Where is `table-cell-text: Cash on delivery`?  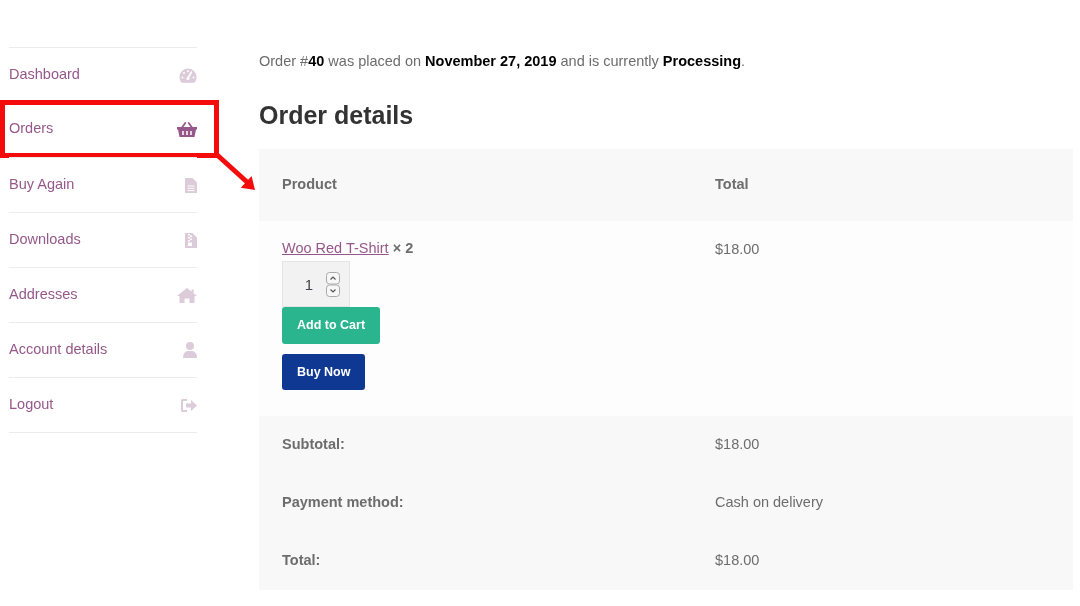
table-cell-text: Cash on delivery is located at coordinates (769, 503).